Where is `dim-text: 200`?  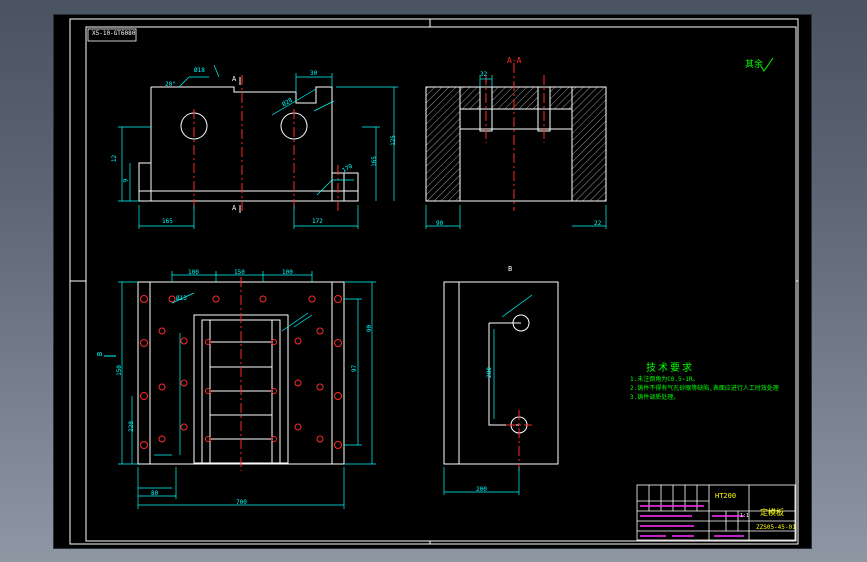 dim-text: 200 is located at coordinates (481, 489).